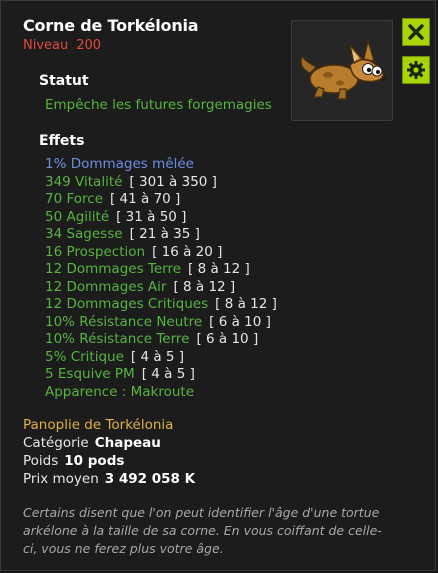 The width and height of the screenshot is (438, 573). Describe the element at coordinates (84, 356) in the screenshot. I see `effect-name: 5% Critique` at that location.